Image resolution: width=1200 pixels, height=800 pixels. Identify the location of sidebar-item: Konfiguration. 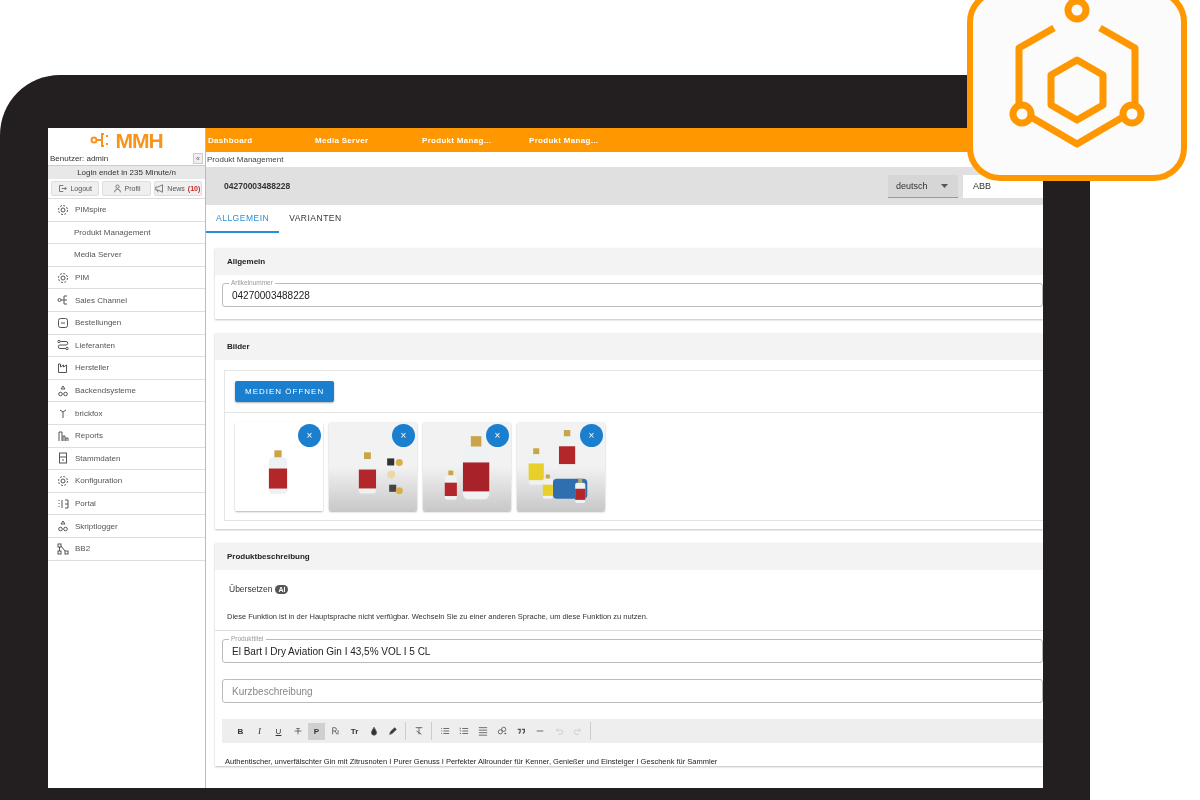
(126, 481).